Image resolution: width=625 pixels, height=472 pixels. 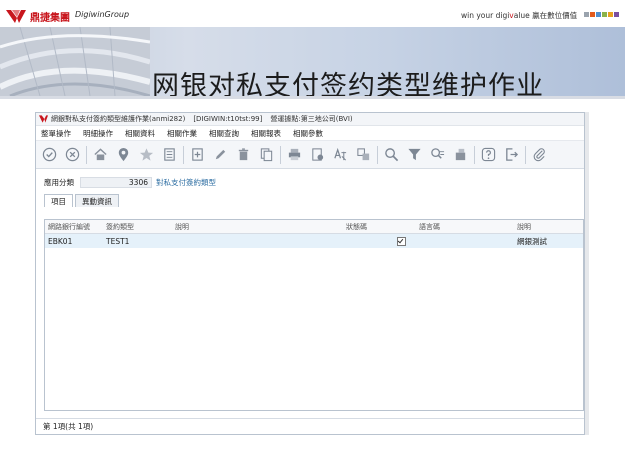 I want to click on export-button, so click(x=317, y=154).